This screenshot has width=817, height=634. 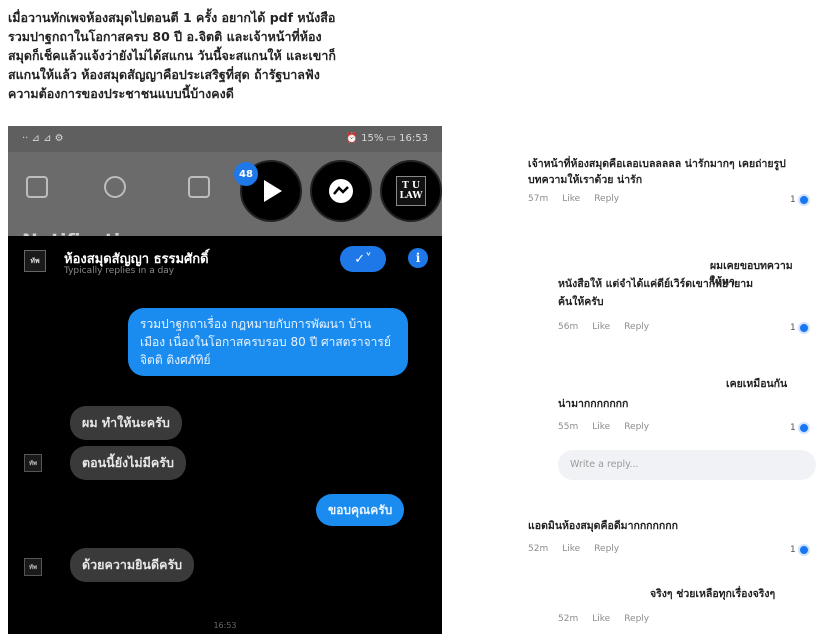 I want to click on facebook-top-bar: Notifications, so click(x=225, y=202).